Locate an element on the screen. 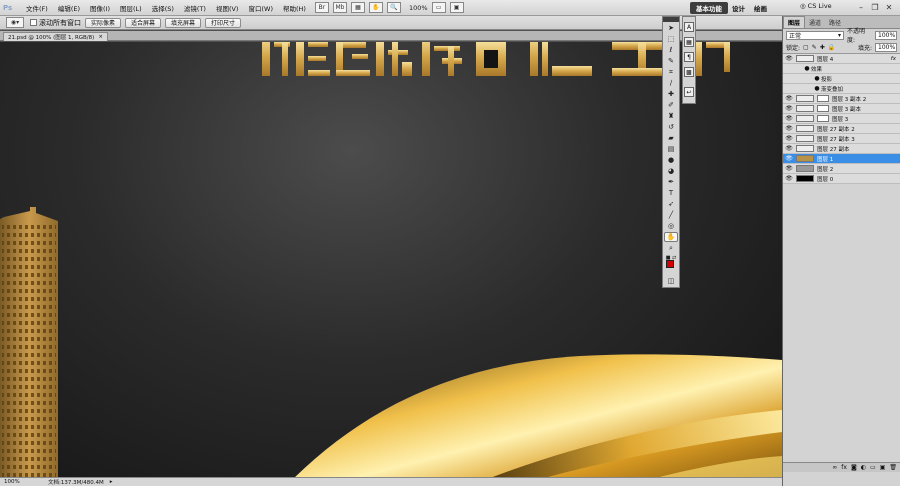 Image resolution: width=900 pixels, height=486 pixels. layers-panel-tab: 路径 is located at coordinates (835, 22).